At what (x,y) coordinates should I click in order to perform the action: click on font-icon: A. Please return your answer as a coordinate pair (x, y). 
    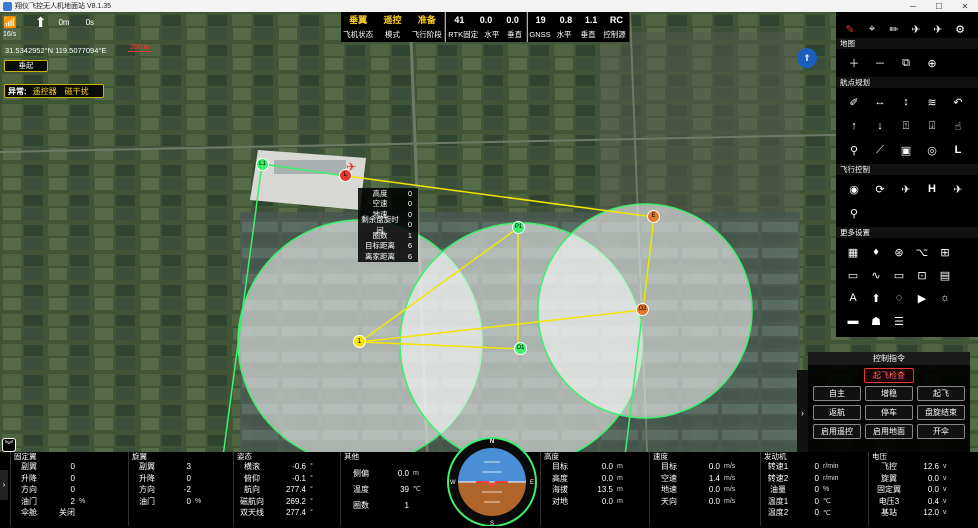
    Looking at the image, I should click on (853, 298).